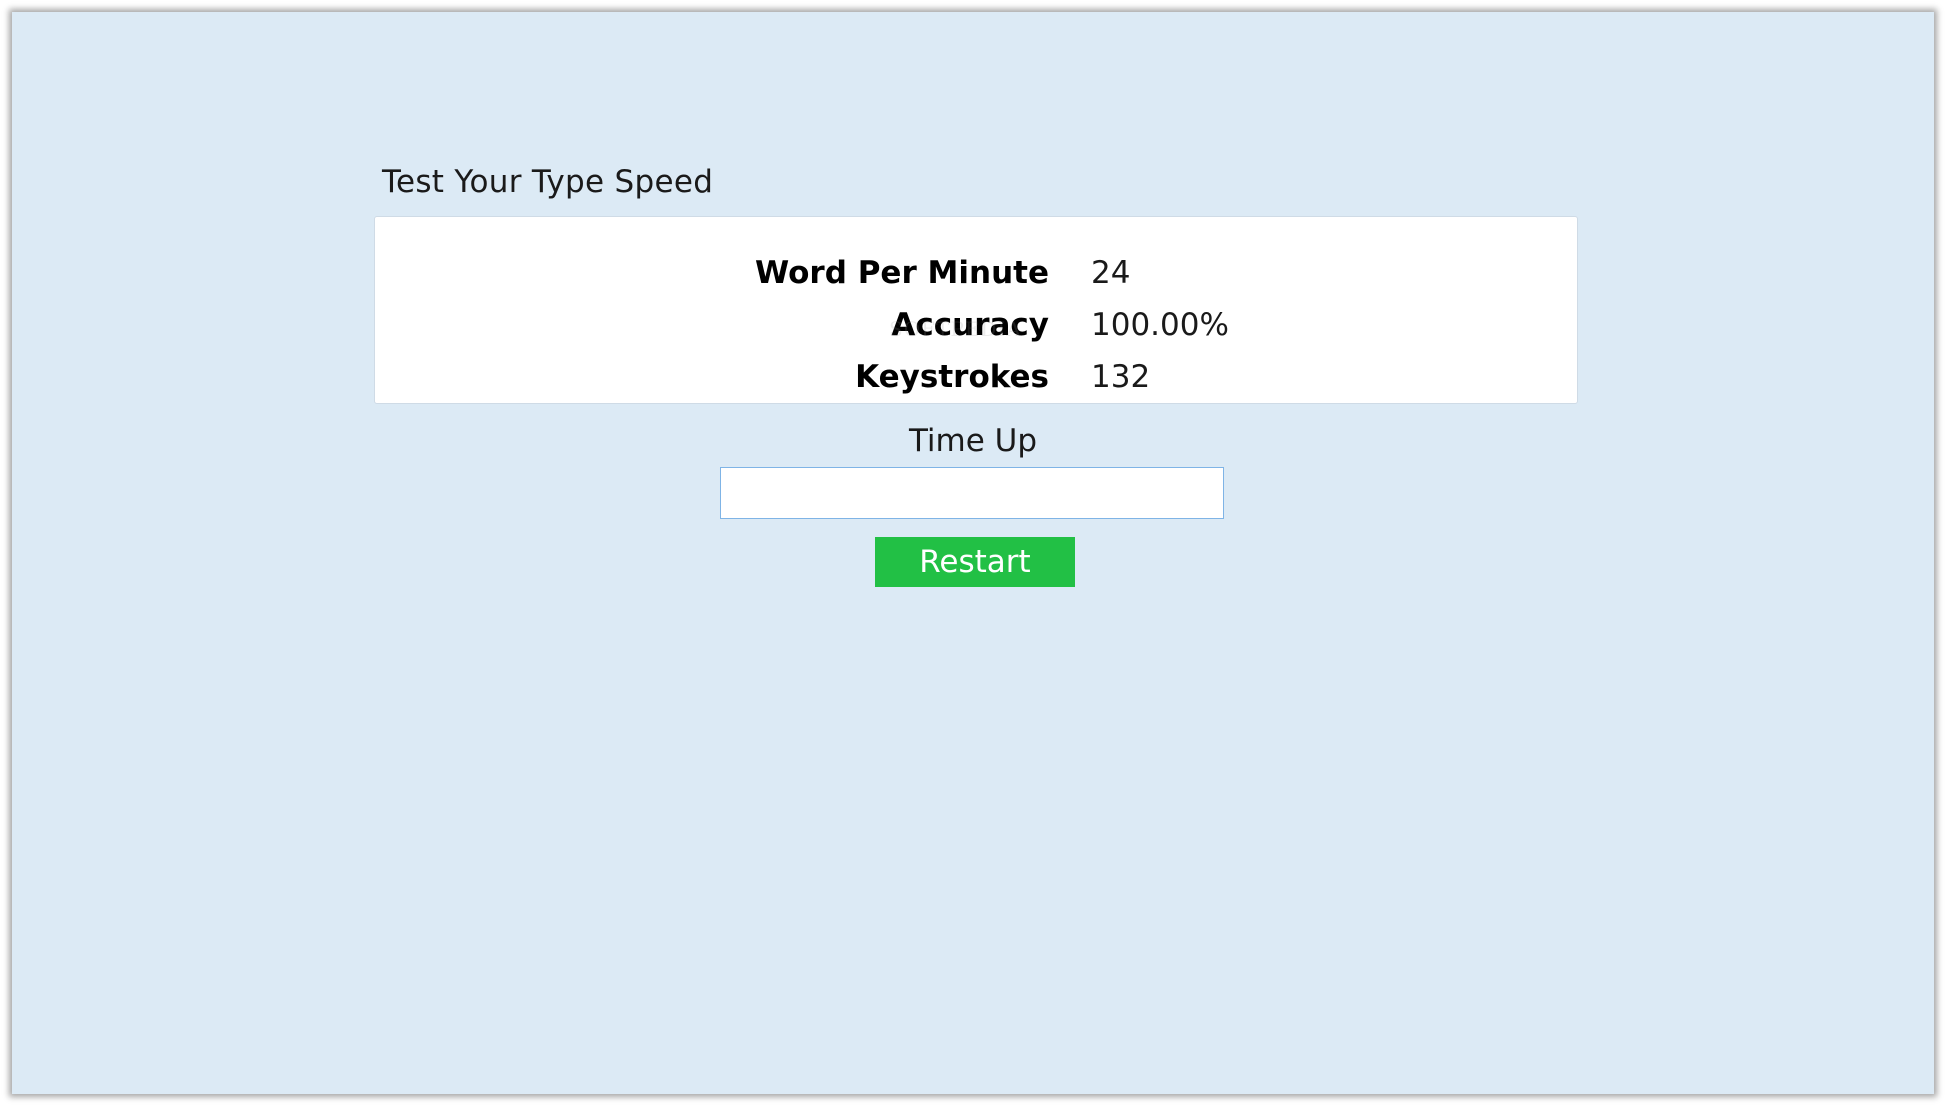 The image size is (1952, 1112). Describe the element at coordinates (975, 562) in the screenshot. I see `restart-button: Restart` at that location.